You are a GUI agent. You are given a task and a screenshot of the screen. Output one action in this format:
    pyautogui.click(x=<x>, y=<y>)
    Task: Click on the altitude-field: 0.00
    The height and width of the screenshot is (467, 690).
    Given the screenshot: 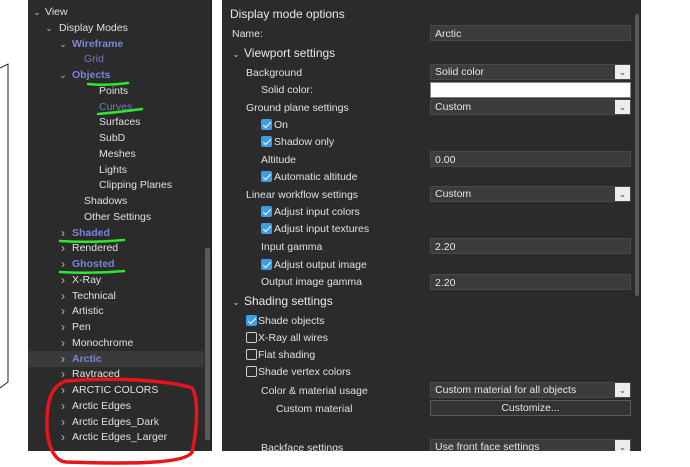 What is the action you would take?
    pyautogui.click(x=530, y=159)
    